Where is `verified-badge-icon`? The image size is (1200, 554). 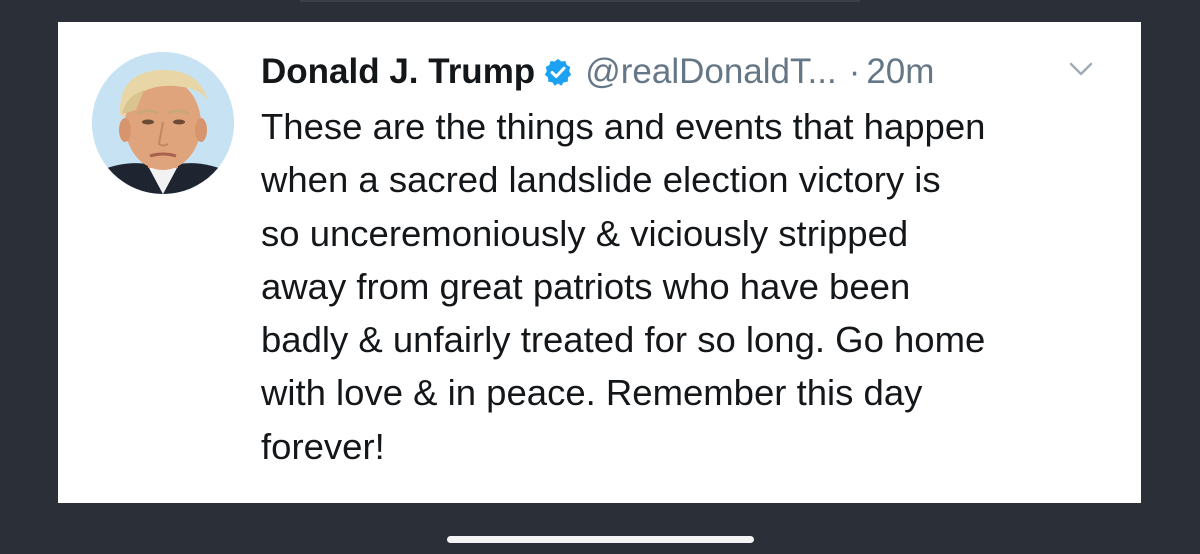 verified-badge-icon is located at coordinates (558, 72).